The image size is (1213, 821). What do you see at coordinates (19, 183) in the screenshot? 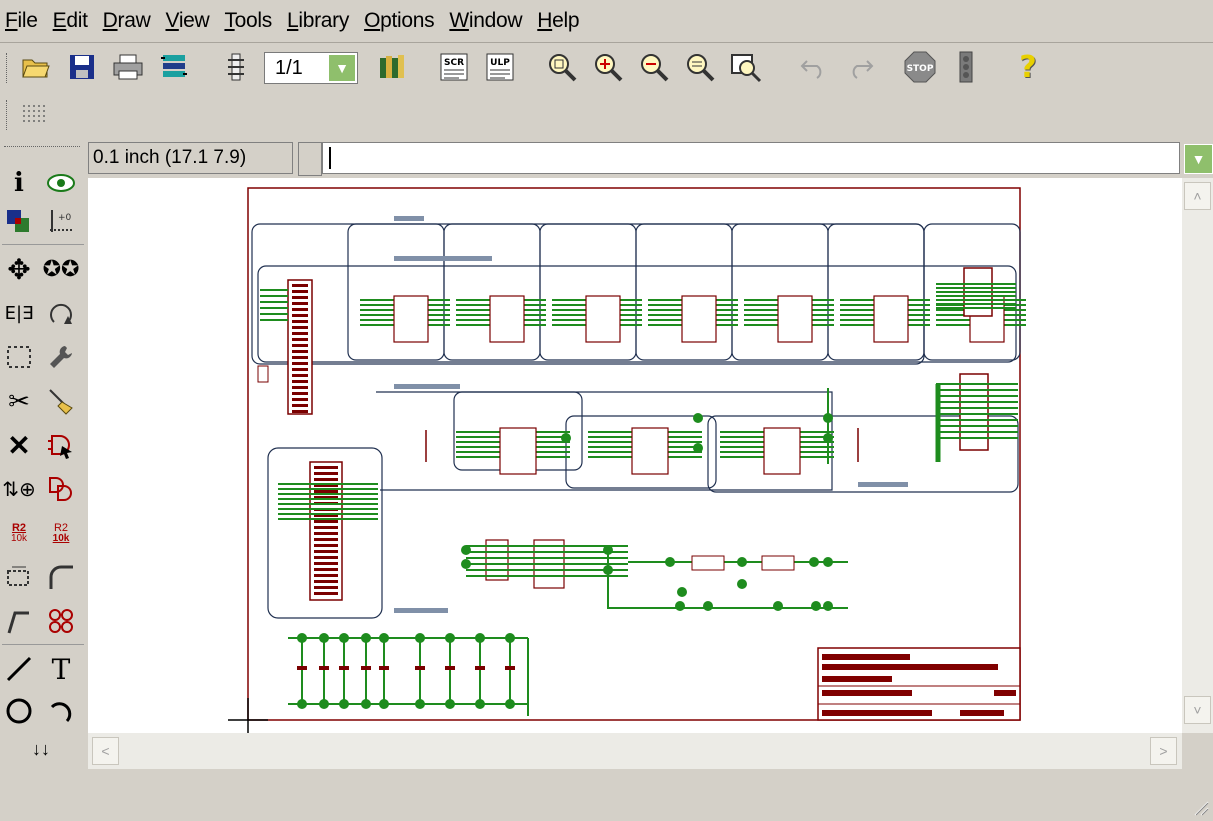
I see `info-button: i` at bounding box center [19, 183].